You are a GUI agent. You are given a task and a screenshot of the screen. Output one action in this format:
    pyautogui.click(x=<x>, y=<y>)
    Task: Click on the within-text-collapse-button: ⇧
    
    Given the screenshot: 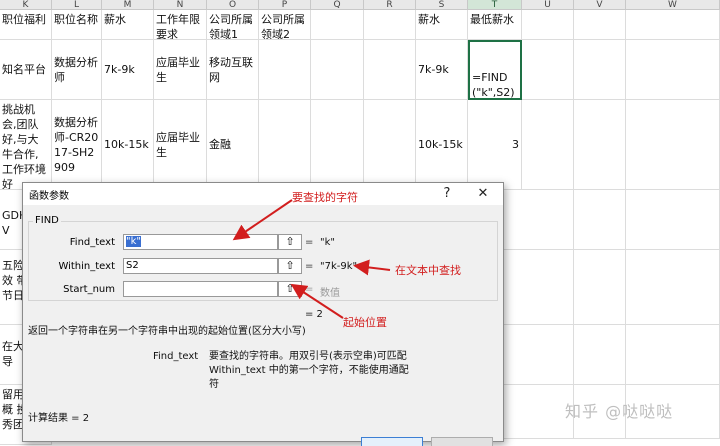 What is the action you would take?
    pyautogui.click(x=290, y=266)
    